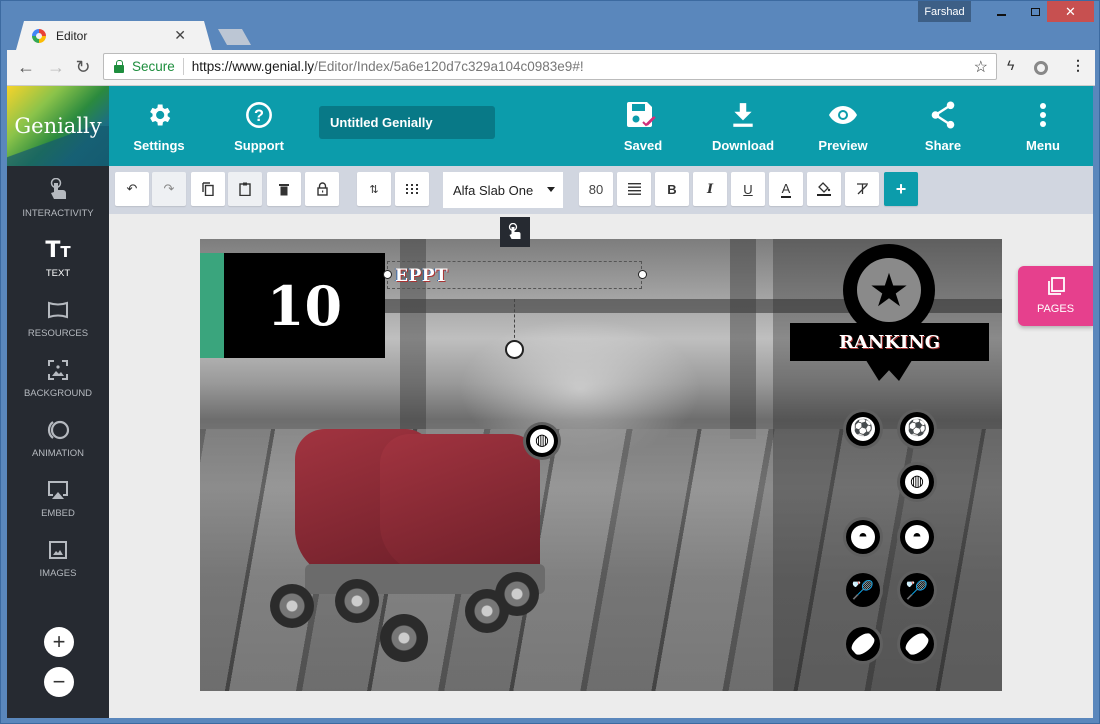 This screenshot has width=1100, height=724. I want to click on genially-favicon, so click(39, 35).